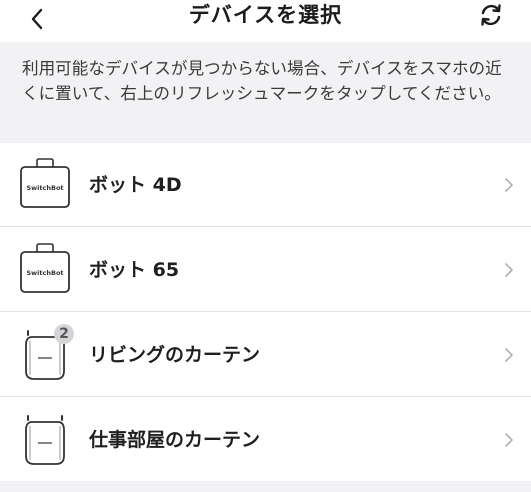 Image resolution: width=531 pixels, height=492 pixels. Describe the element at coordinates (45, 440) in the screenshot. I see `curtain-device-icon` at that location.